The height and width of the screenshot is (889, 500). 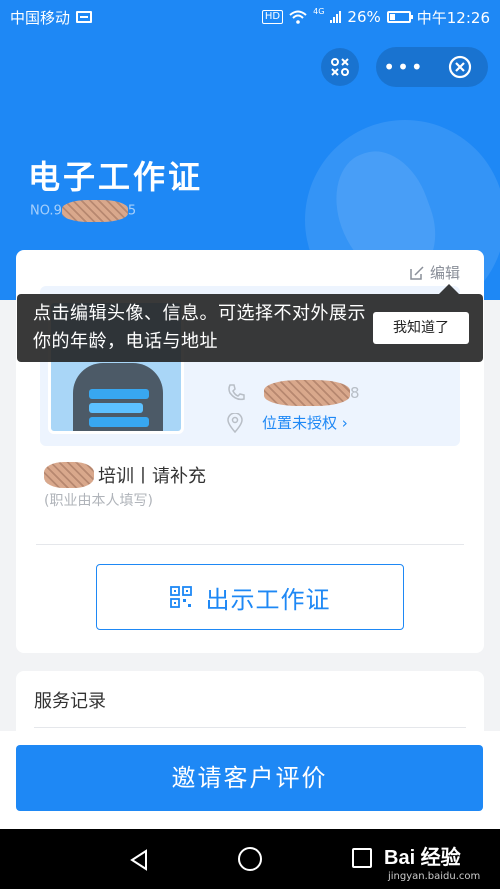 I want to click on badge-number-prefix: NO.9, so click(x=46, y=211).